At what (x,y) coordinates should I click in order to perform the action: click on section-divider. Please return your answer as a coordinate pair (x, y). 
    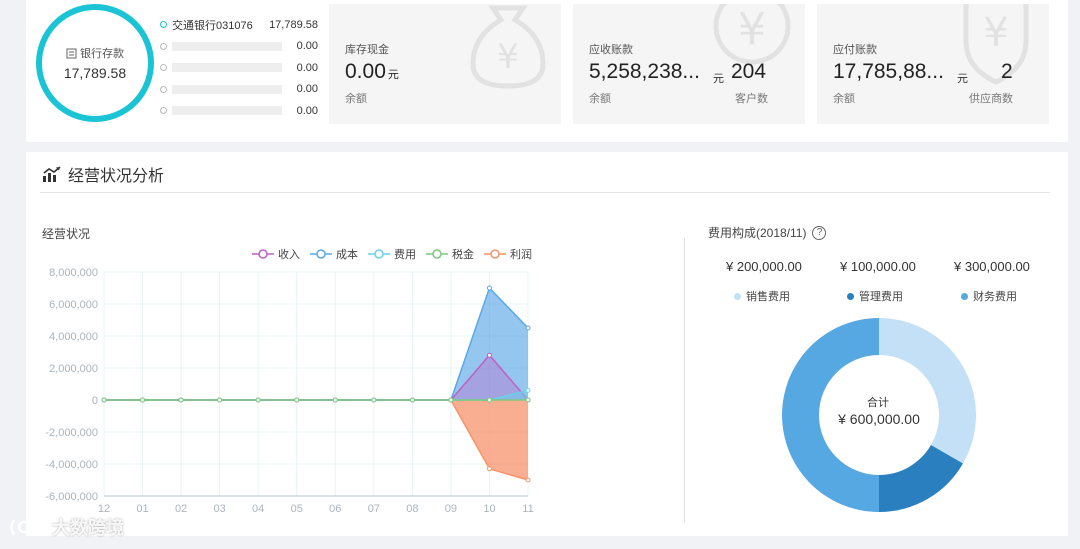
    Looking at the image, I should click on (545, 192).